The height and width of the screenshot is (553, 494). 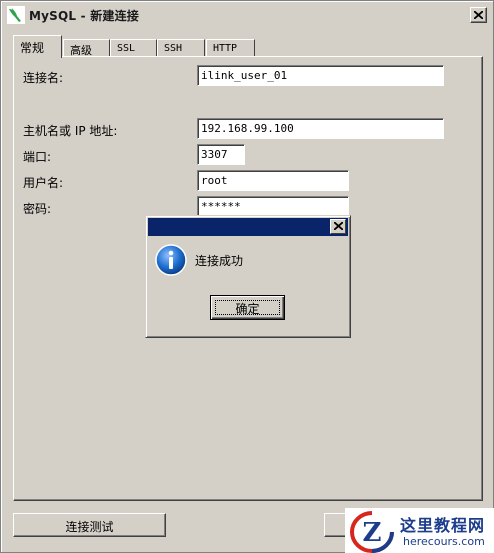 I want to click on window-title: MySQL - 新建连接, so click(x=84, y=15).